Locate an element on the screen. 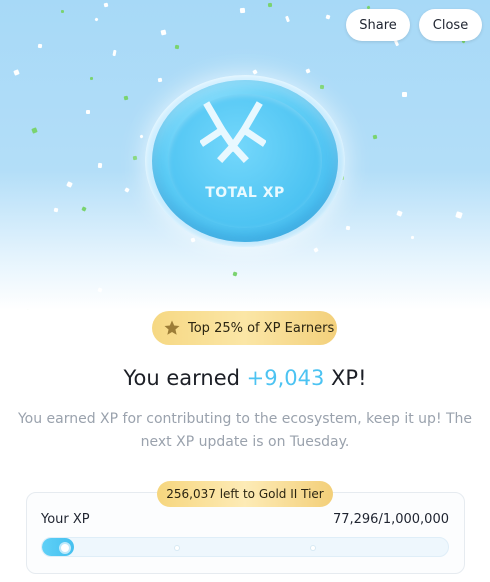  tier-remaining-pill: 256,037 left to Gold II Tier is located at coordinates (245, 494).